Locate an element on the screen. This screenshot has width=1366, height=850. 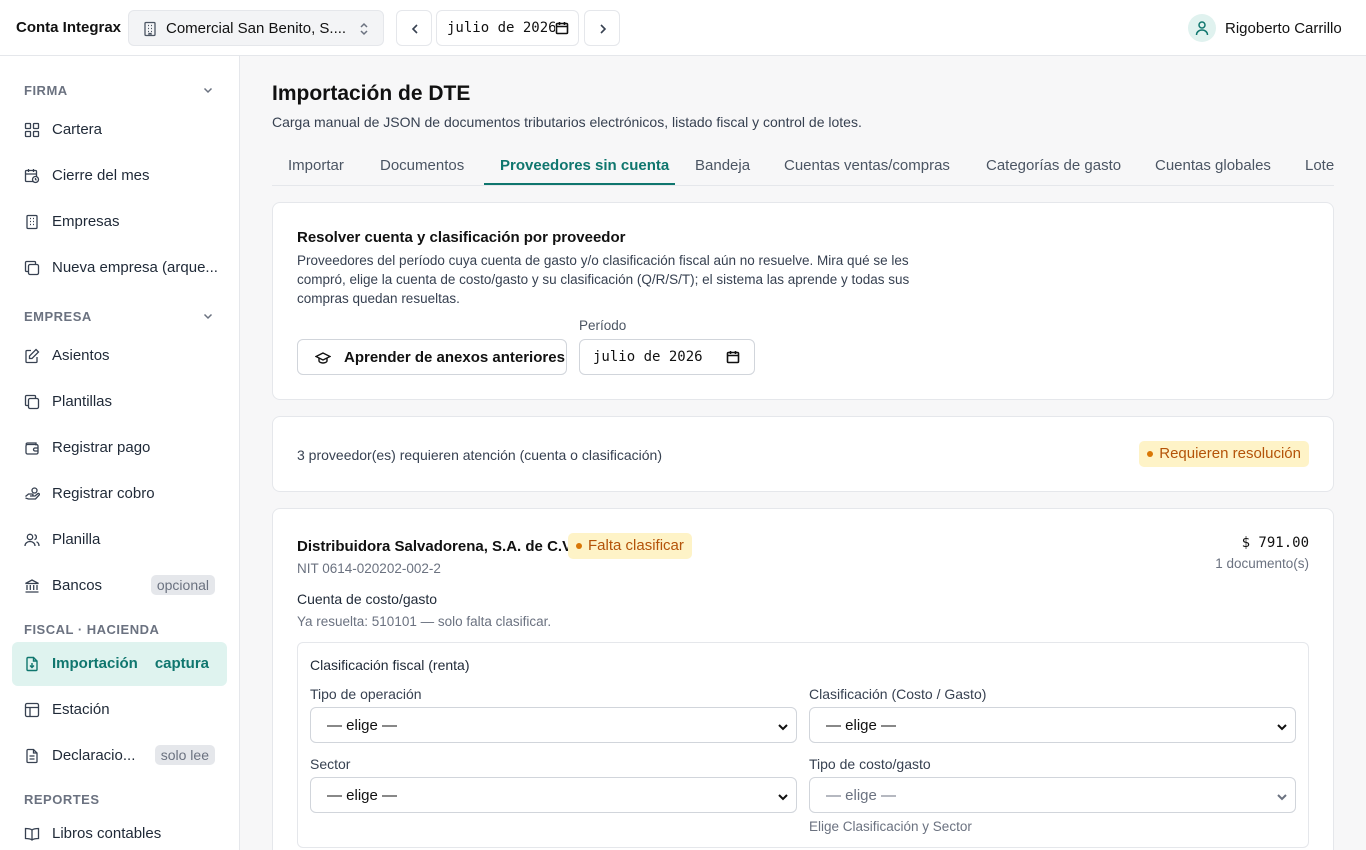
sidebar-item-label: Asientos is located at coordinates (81, 355).